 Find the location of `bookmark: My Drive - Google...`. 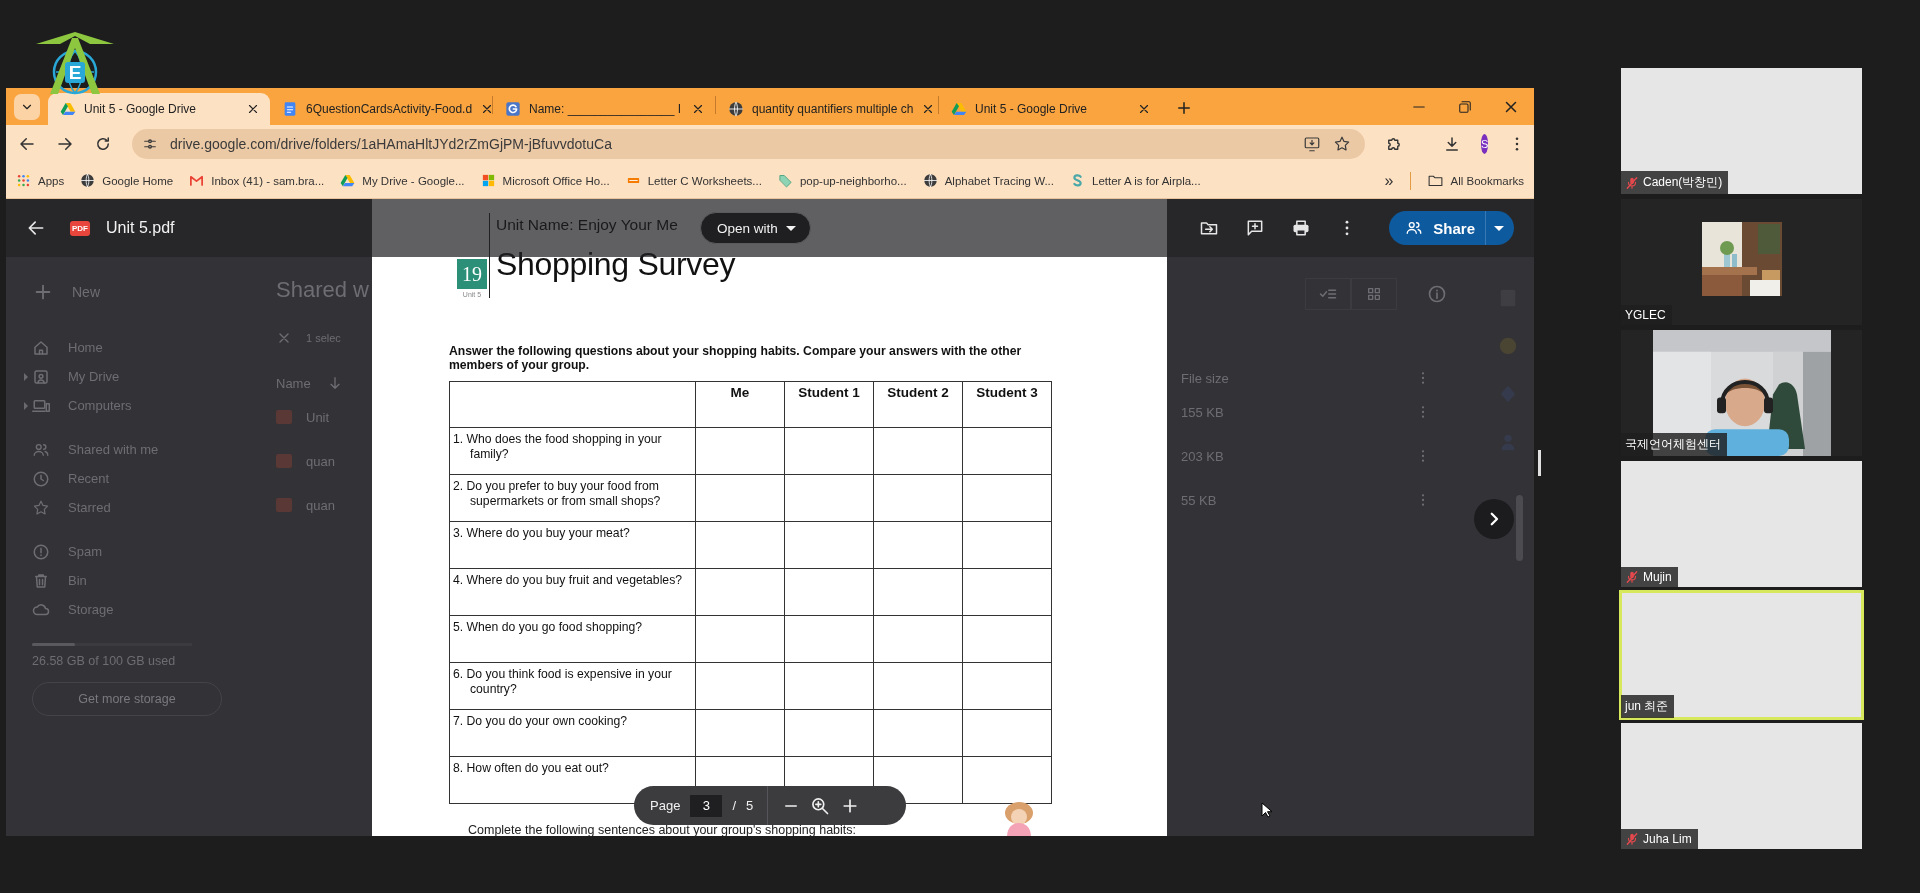

bookmark: My Drive - Google... is located at coordinates (402, 180).